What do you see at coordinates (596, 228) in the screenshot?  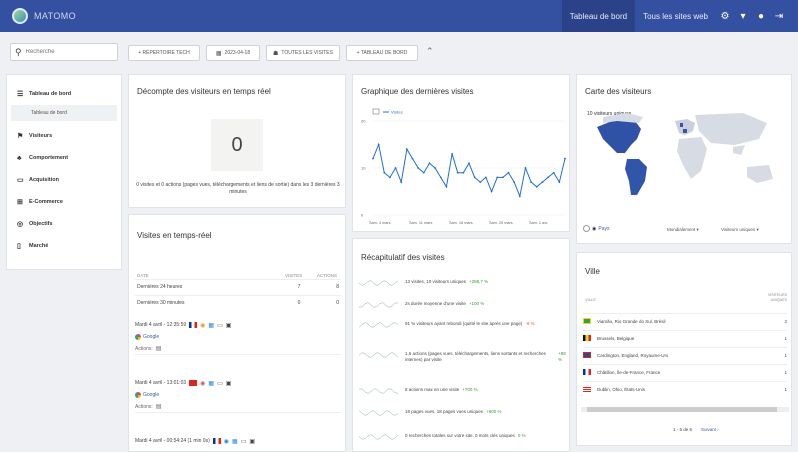 I see `map-scope-button: ◉ Pays` at bounding box center [596, 228].